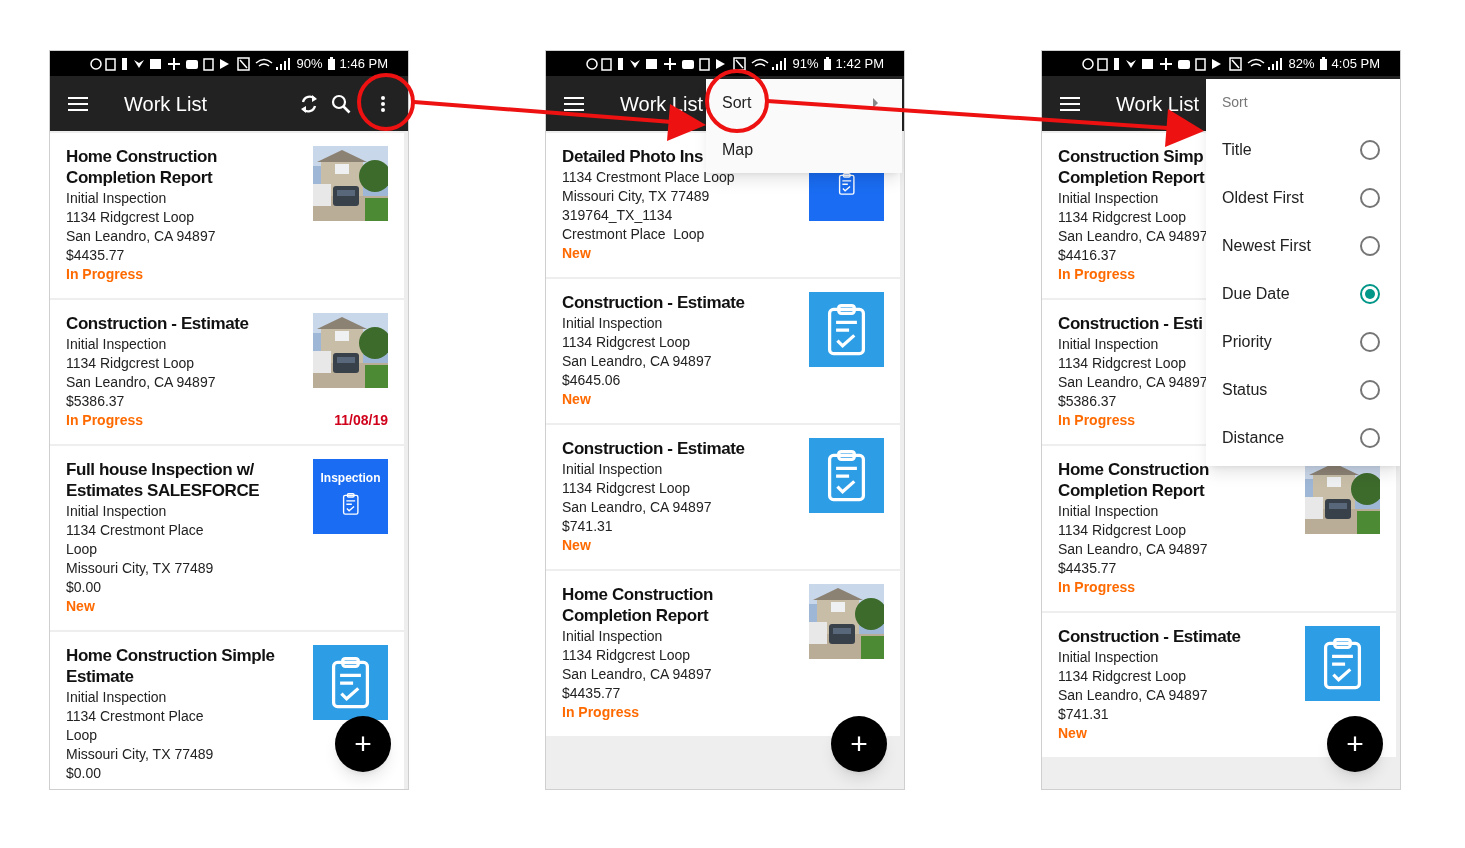  Describe the element at coordinates (1253, 438) in the screenshot. I see `sort-option-label: Distance` at that location.